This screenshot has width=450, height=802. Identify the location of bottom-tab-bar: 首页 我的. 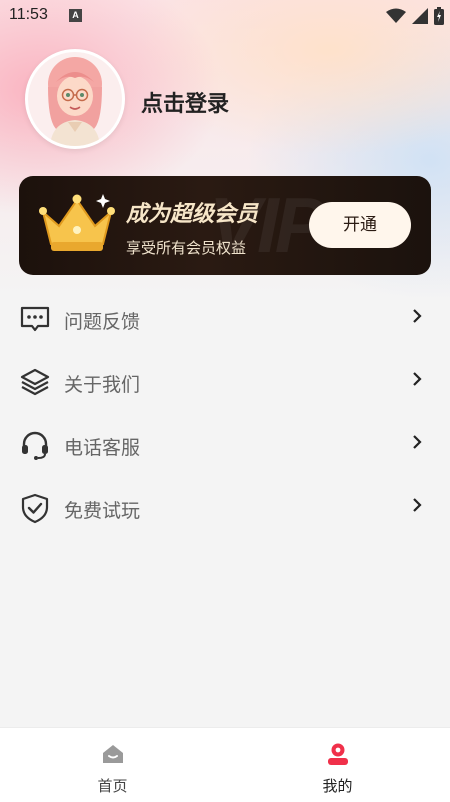
(225, 764).